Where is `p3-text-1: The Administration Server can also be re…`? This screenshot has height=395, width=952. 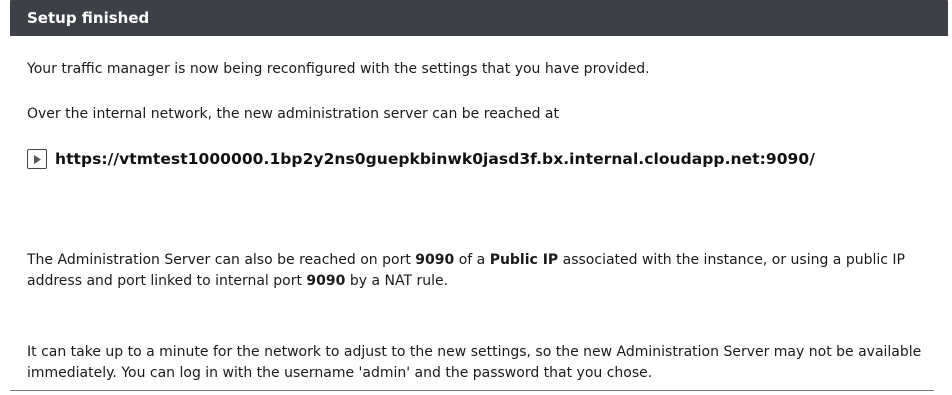 p3-text-1: The Administration Server can also be re… is located at coordinates (221, 260).